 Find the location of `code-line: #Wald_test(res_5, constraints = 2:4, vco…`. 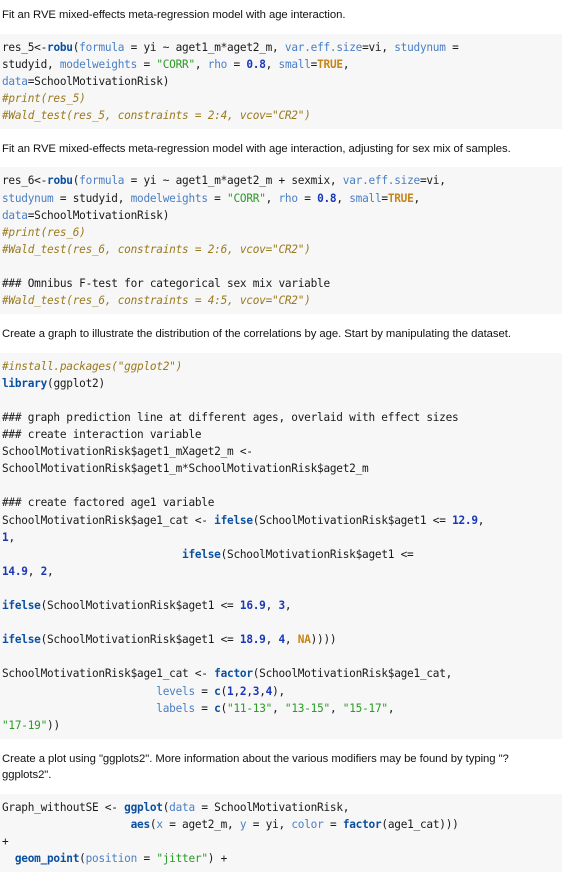

code-line: #Wald_test(res_5, constraints = 2:4, vco… is located at coordinates (156, 115).